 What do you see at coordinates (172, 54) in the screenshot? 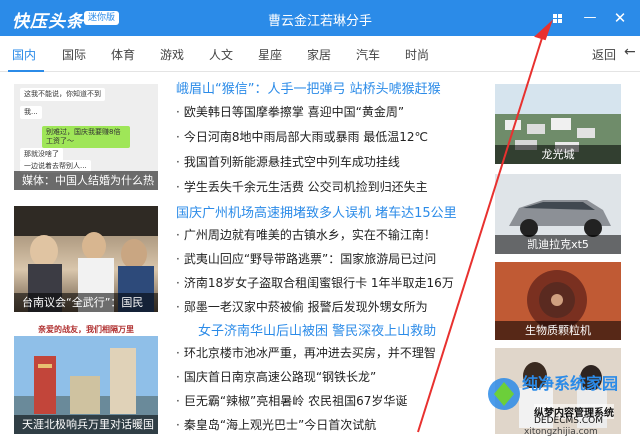
I see `tab-games: 游戏` at bounding box center [172, 54].